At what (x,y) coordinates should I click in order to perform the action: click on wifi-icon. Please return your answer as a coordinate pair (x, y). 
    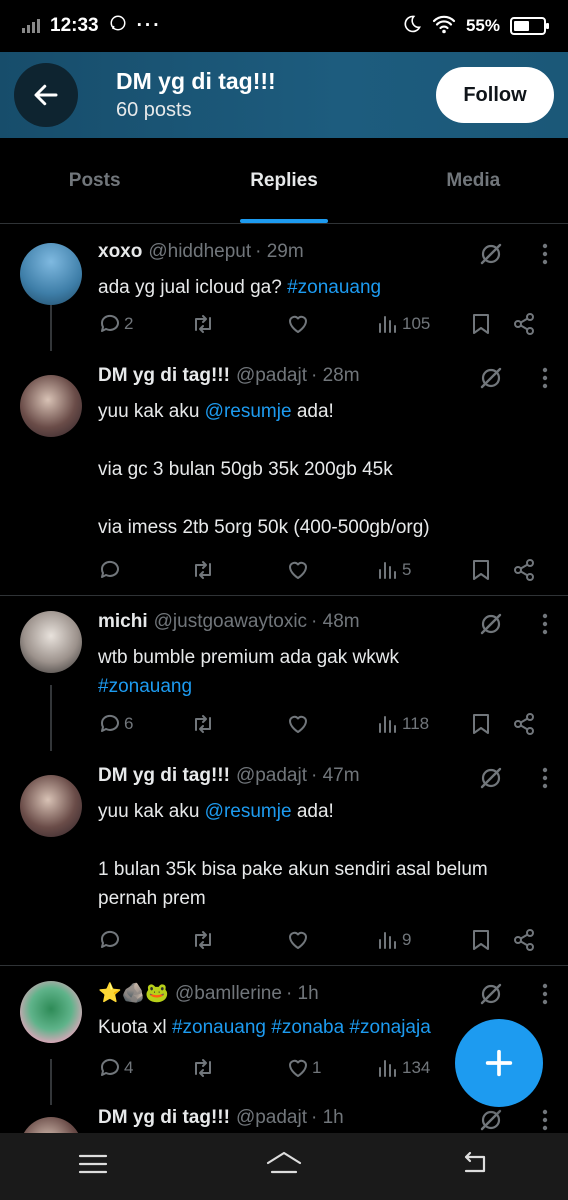
    Looking at the image, I should click on (444, 26).